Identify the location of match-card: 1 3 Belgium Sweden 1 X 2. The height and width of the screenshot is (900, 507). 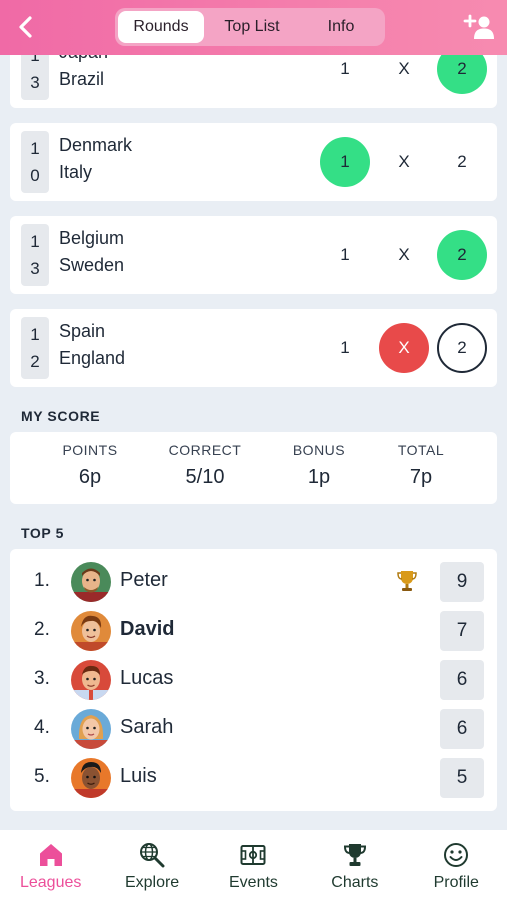
(253, 255).